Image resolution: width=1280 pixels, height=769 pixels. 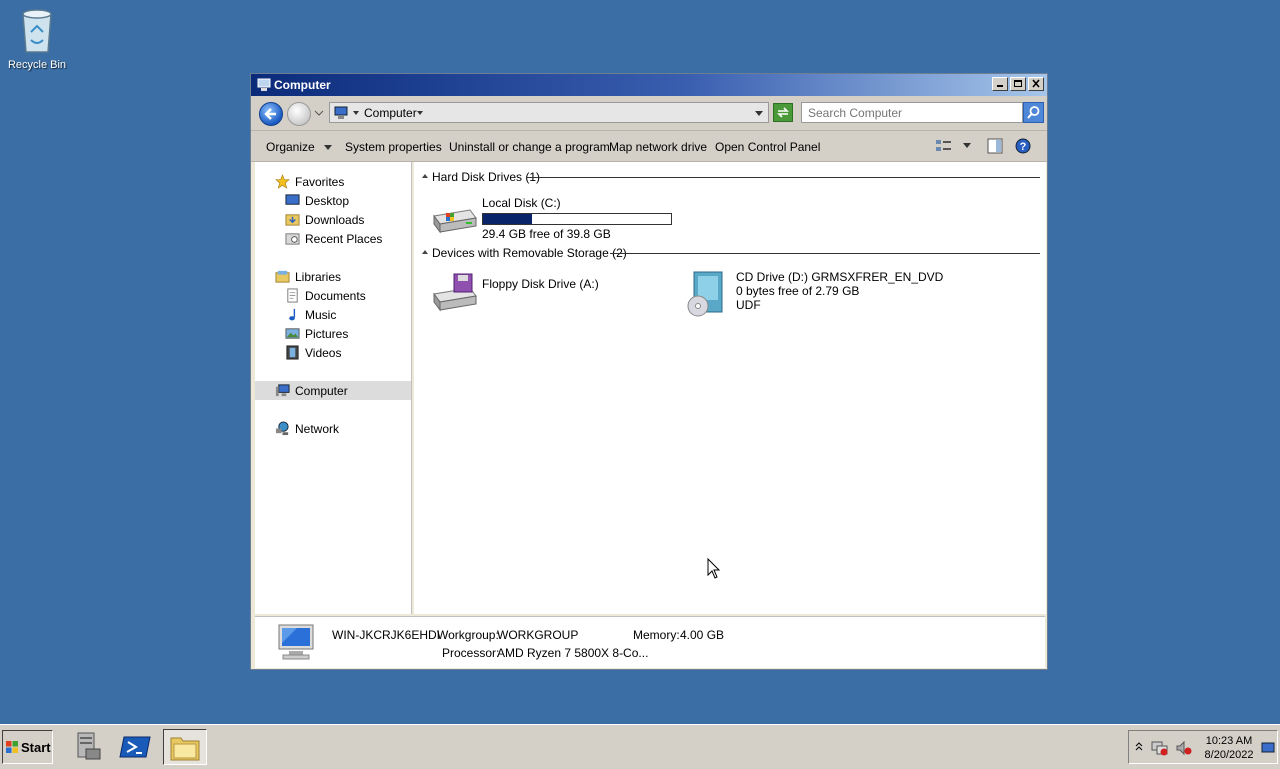 I want to click on nav-label: Libraries, so click(x=318, y=277).